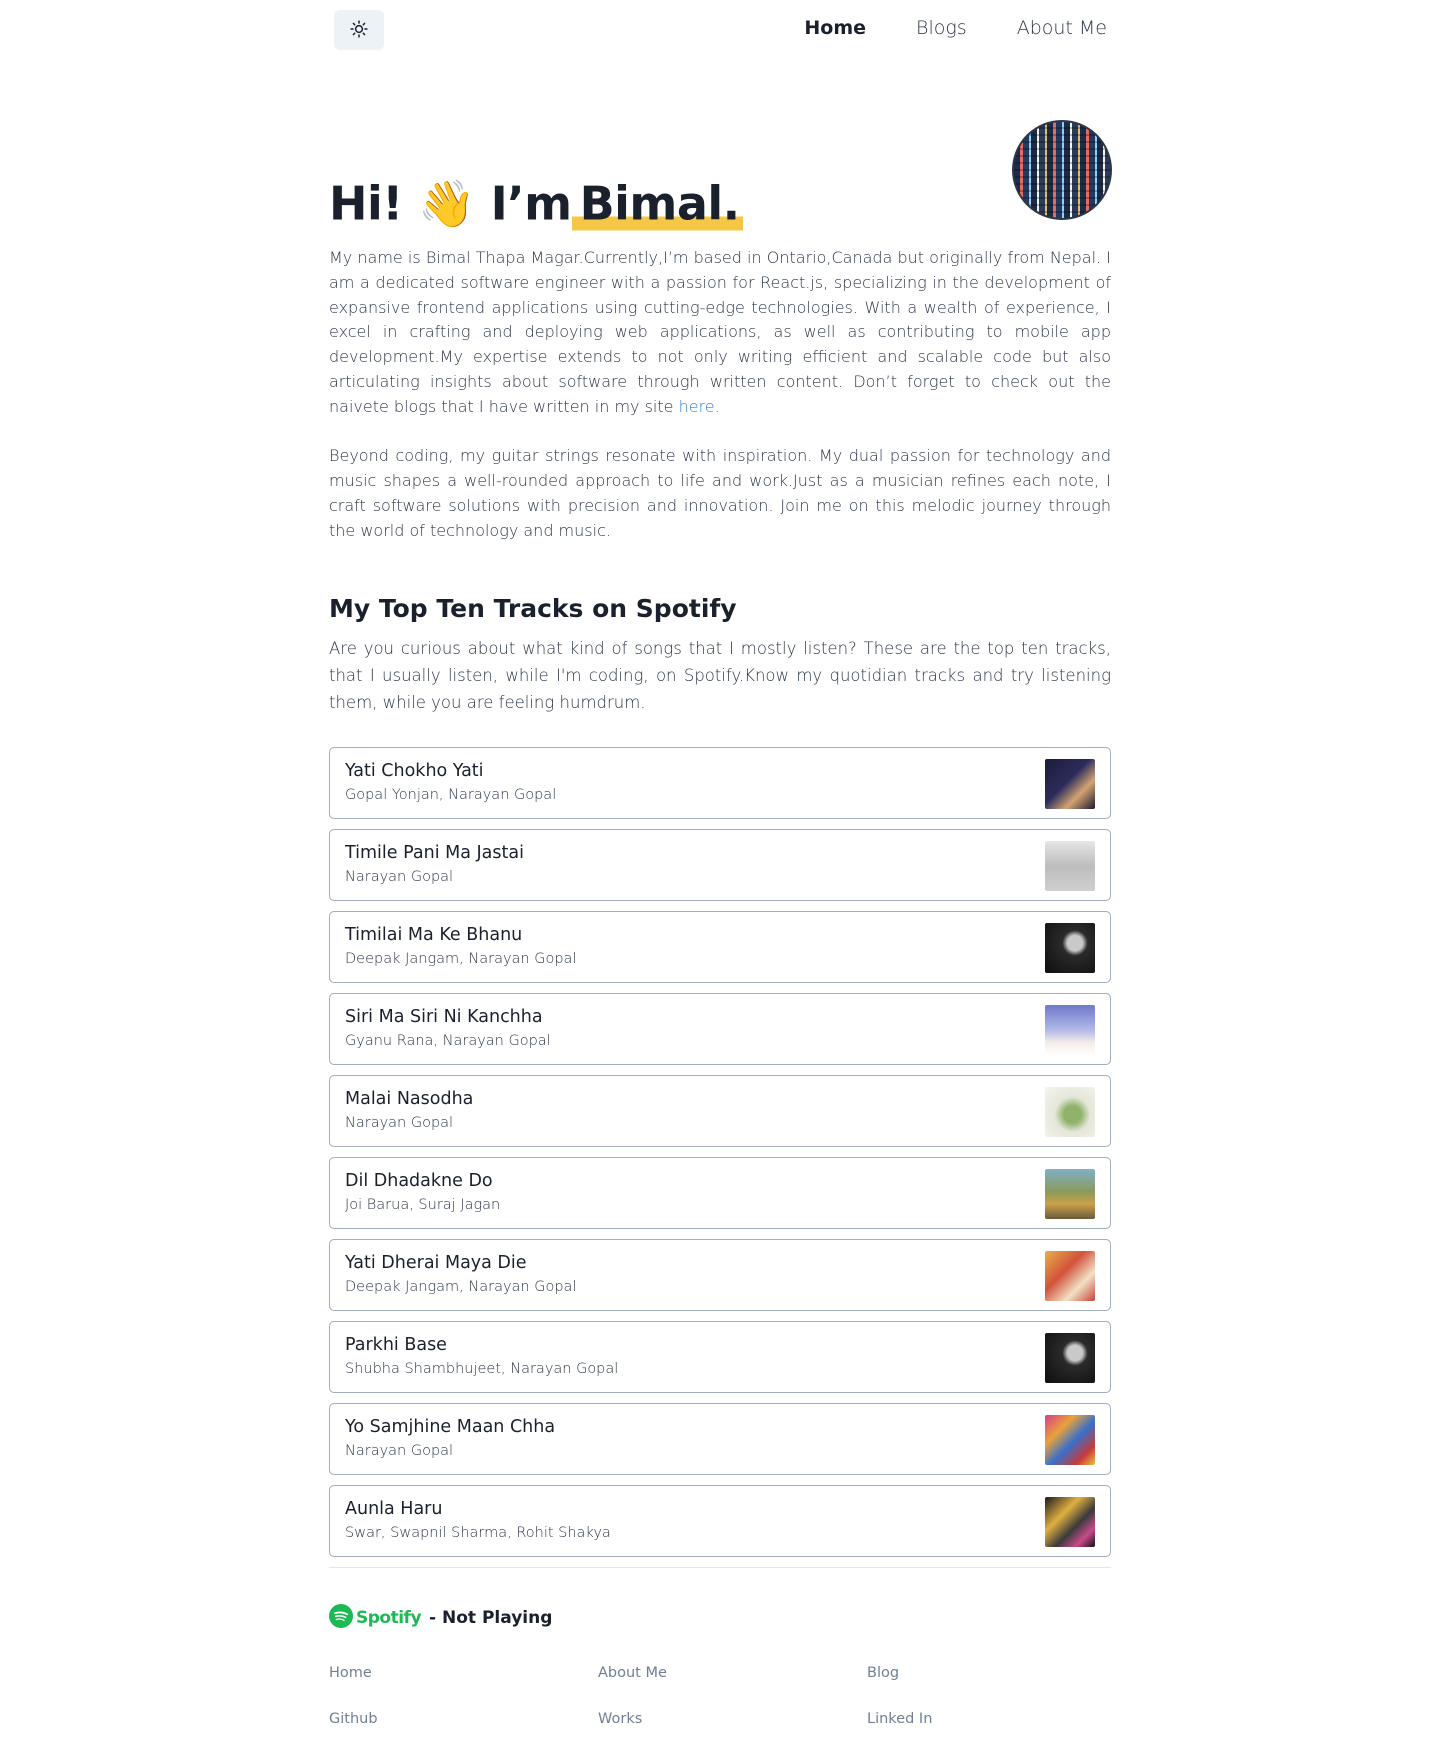  I want to click on track-name: Timilai Ma Ke Bhanu, so click(434, 934).